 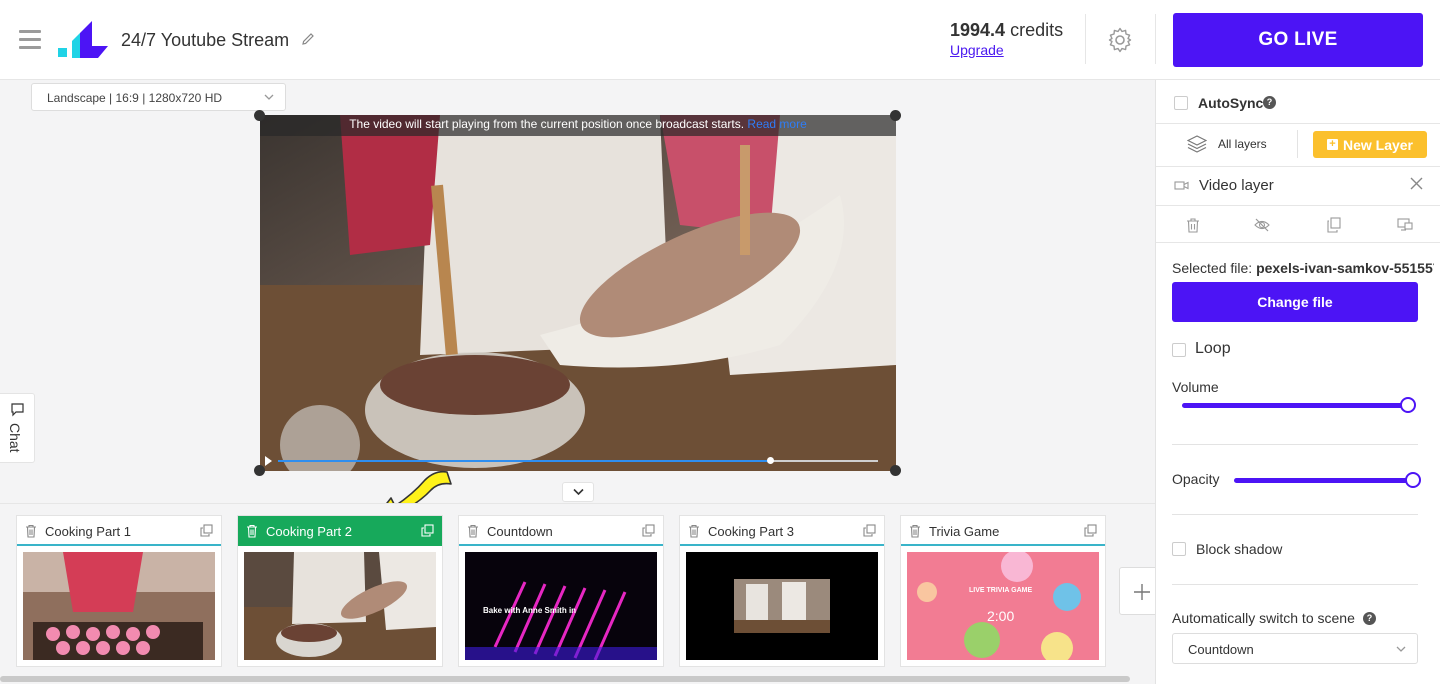 I want to click on thumbnail-countdown: 2:00, so click(x=1001, y=616).